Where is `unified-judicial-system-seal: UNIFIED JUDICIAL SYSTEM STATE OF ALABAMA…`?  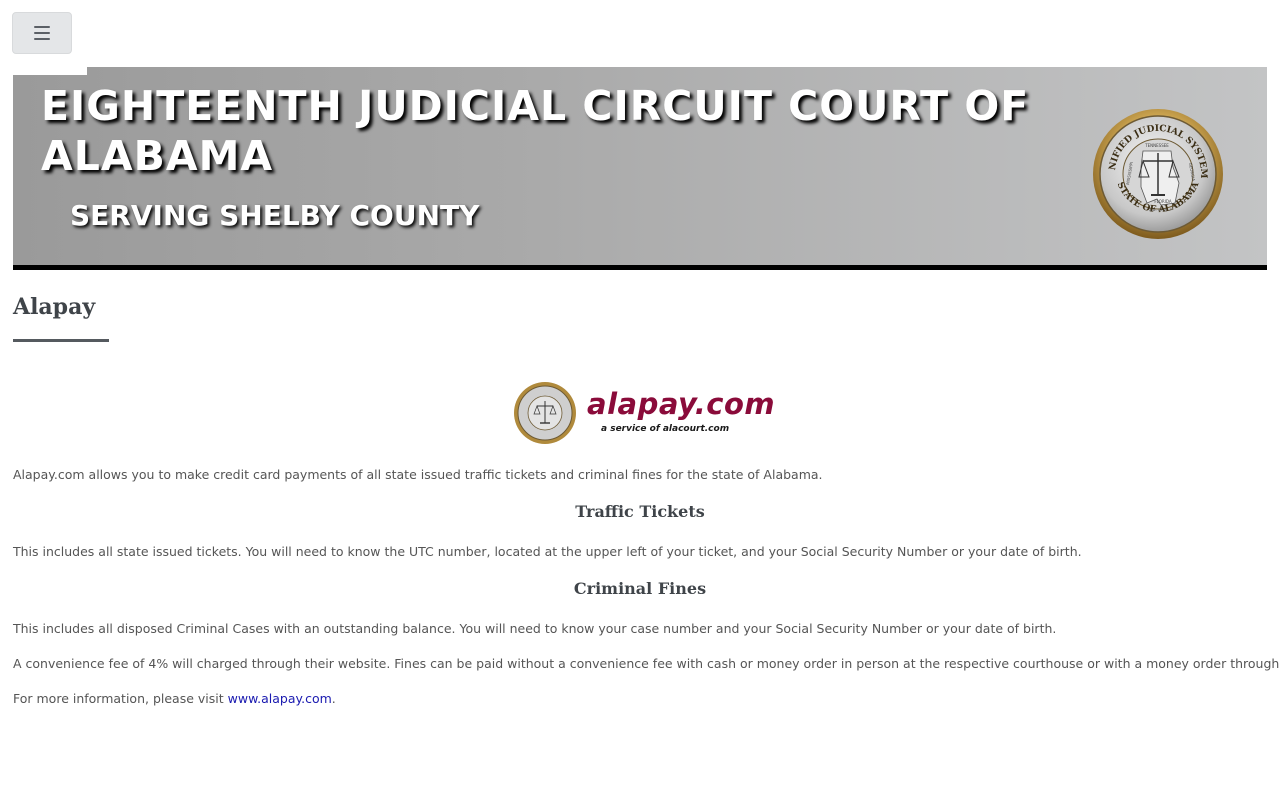
unified-judicial-system-seal: UNIFIED JUDICIAL SYSTEM STATE OF ALABAMA… is located at coordinates (1157, 173).